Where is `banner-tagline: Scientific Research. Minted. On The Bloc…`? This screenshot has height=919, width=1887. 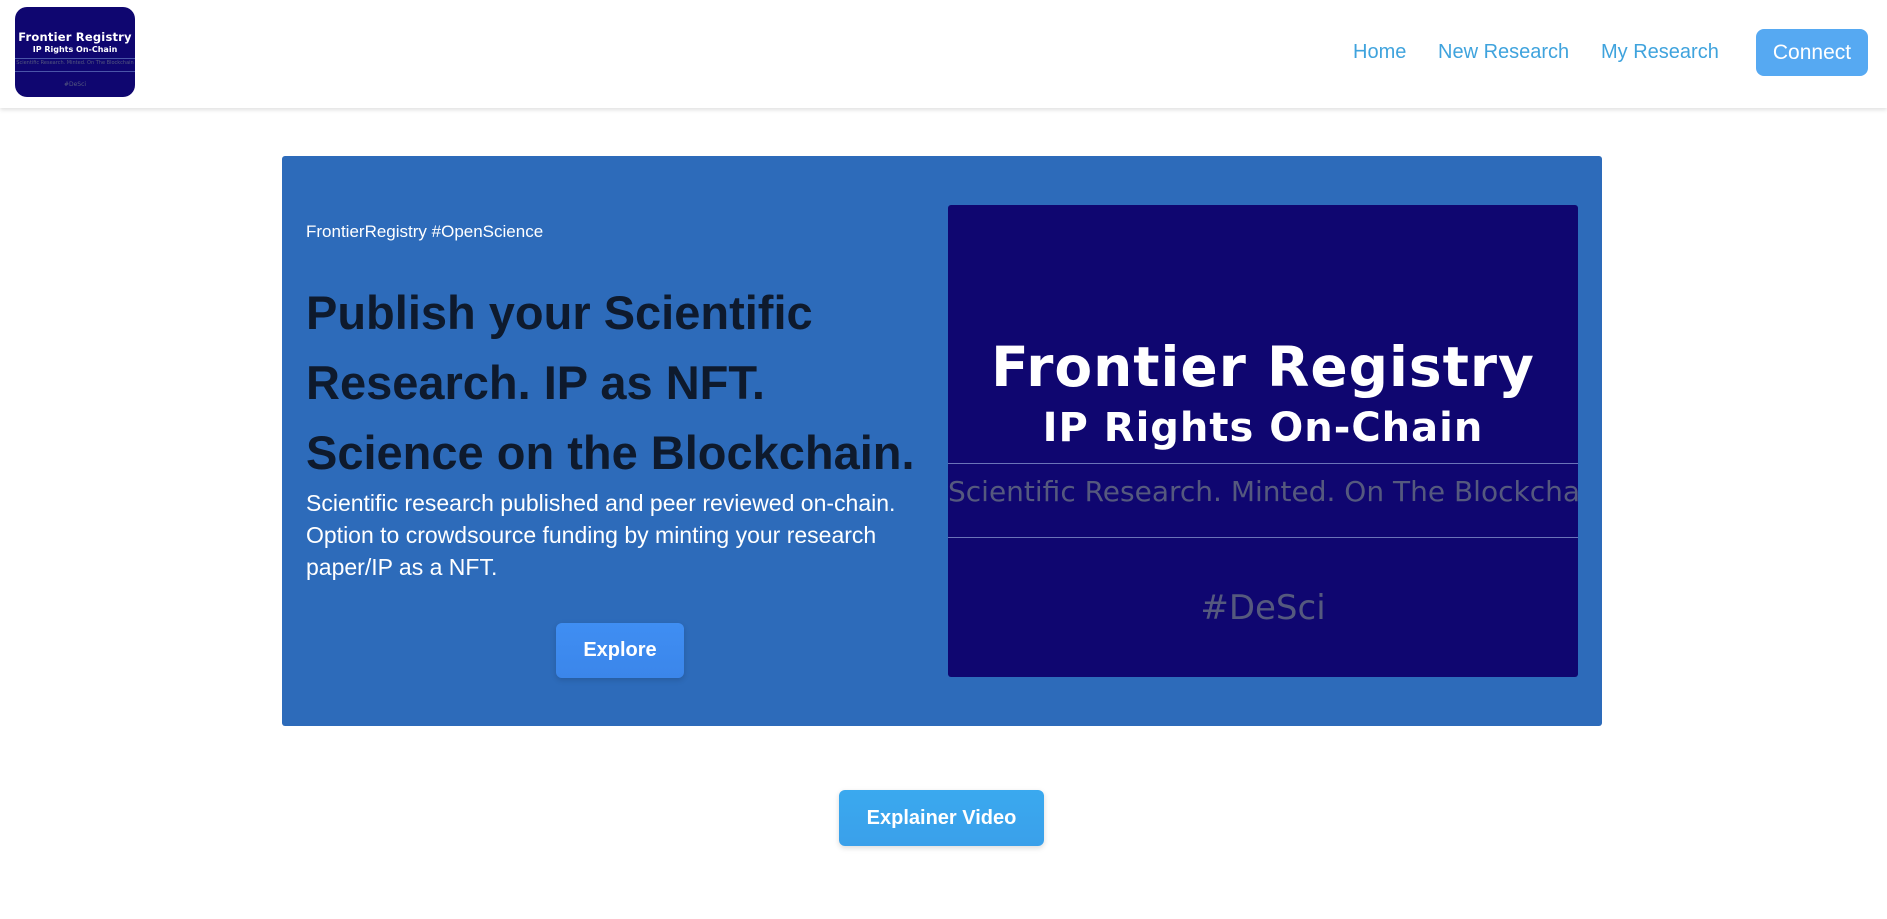
banner-tagline: Scientific Research. Minted. On The Bloc… is located at coordinates (1263, 491).